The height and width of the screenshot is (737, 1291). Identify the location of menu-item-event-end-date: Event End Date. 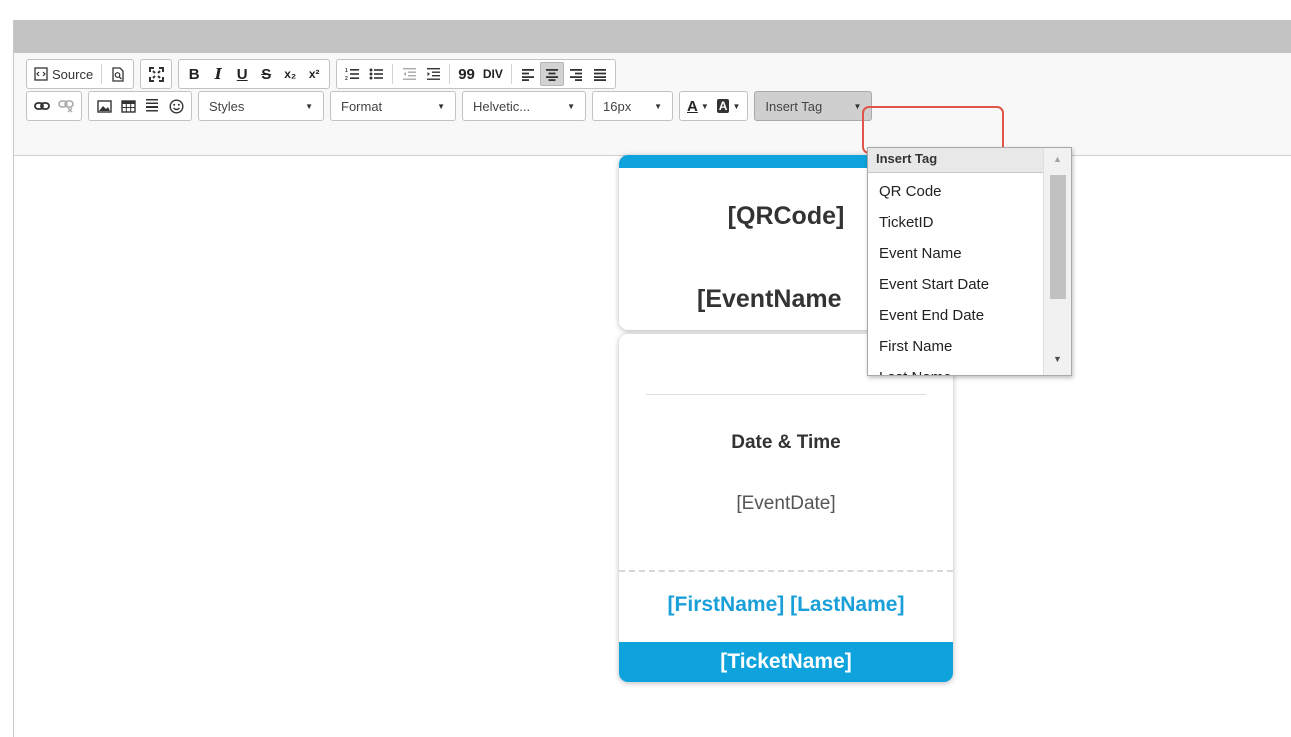
(955, 321).